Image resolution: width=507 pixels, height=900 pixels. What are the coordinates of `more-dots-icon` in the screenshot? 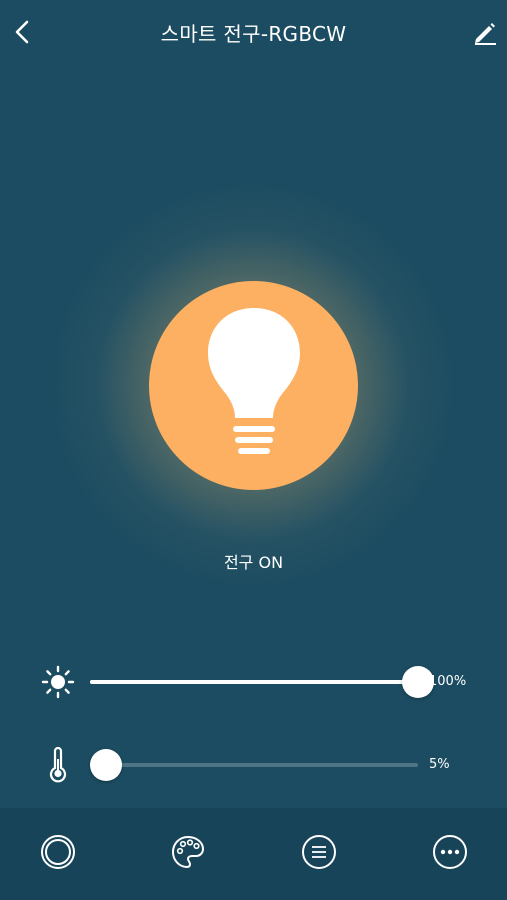 It's located at (450, 854).